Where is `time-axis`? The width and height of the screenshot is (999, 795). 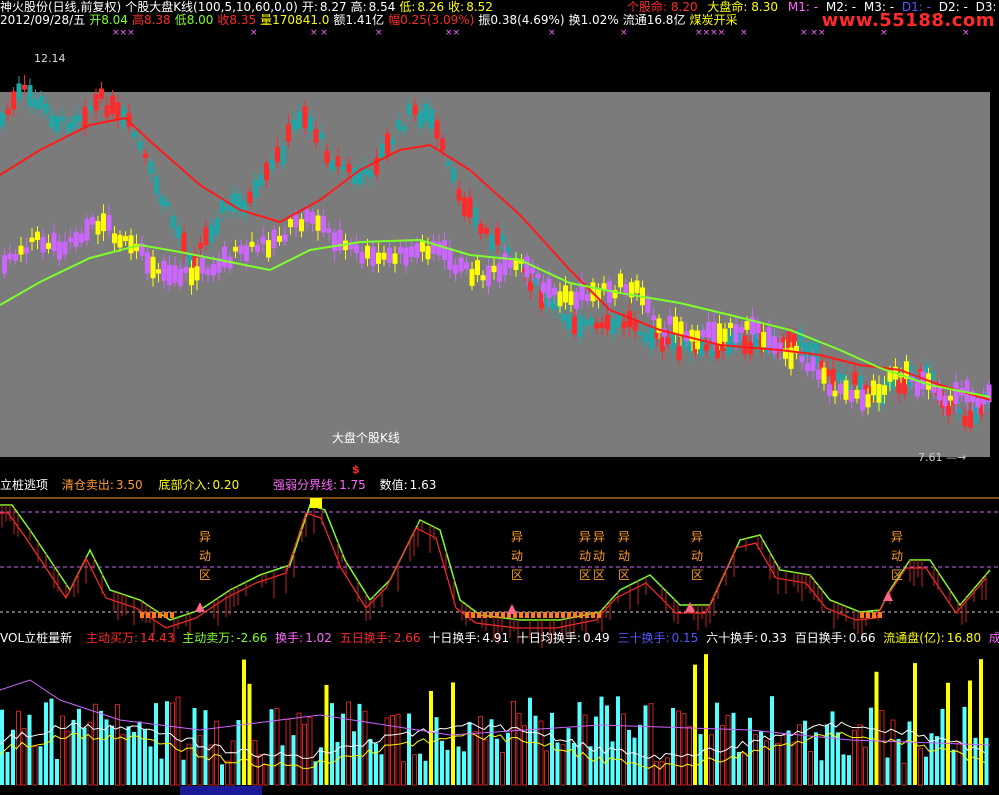 time-axis is located at coordinates (499, 790).